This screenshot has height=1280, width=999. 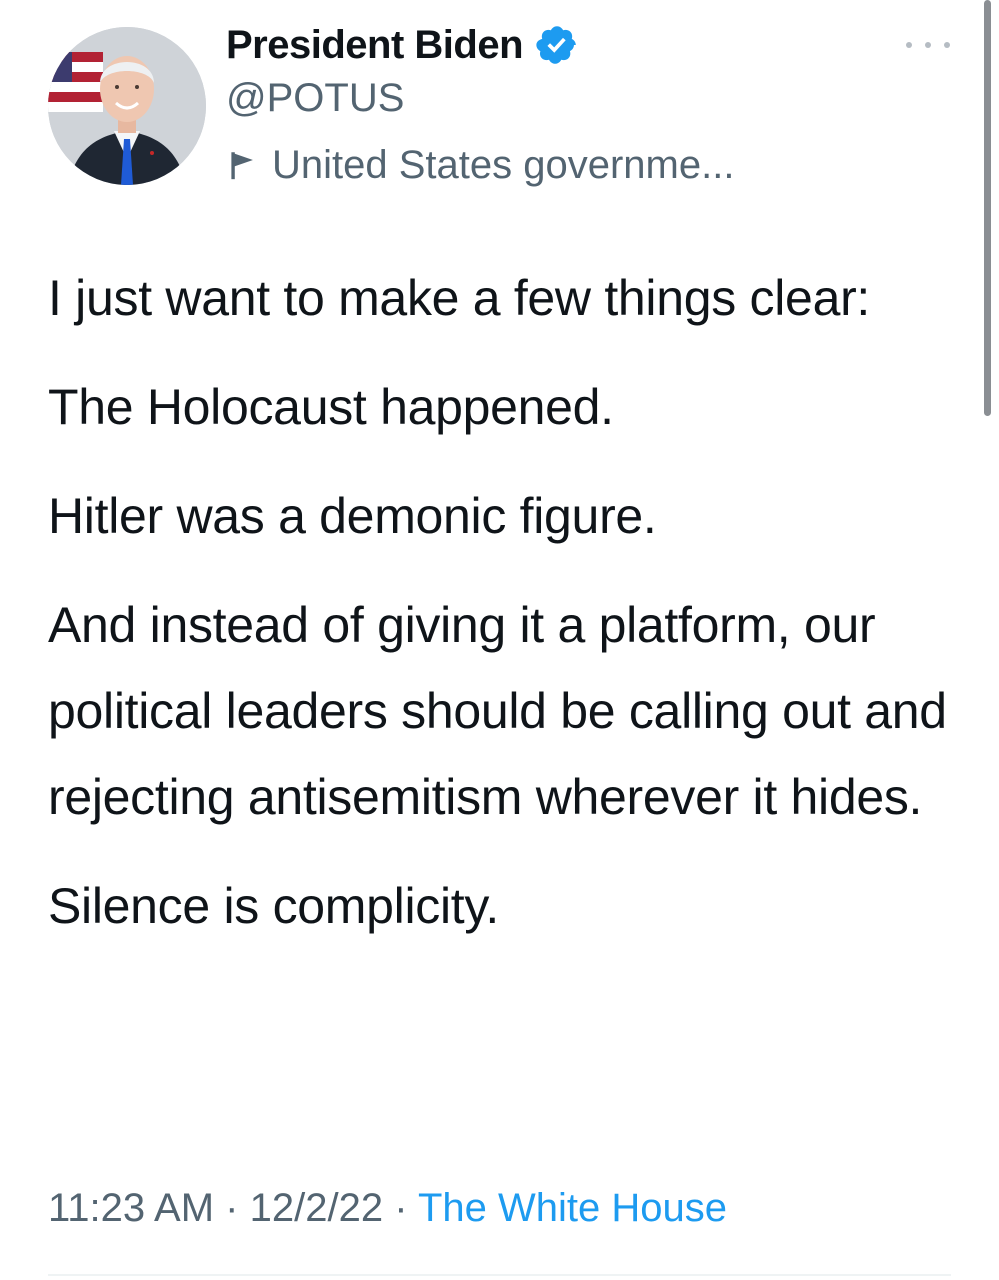 What do you see at coordinates (572, 1208) in the screenshot?
I see `tweet-source-link: The White House` at bounding box center [572, 1208].